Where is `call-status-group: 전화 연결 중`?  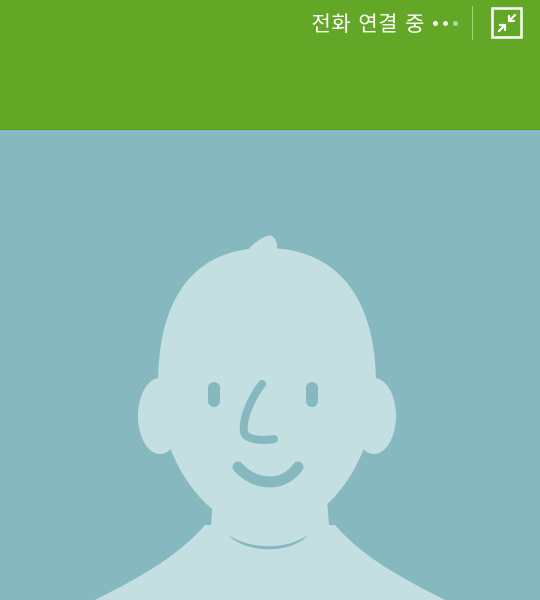
call-status-group: 전화 연결 중 is located at coordinates (426, 23).